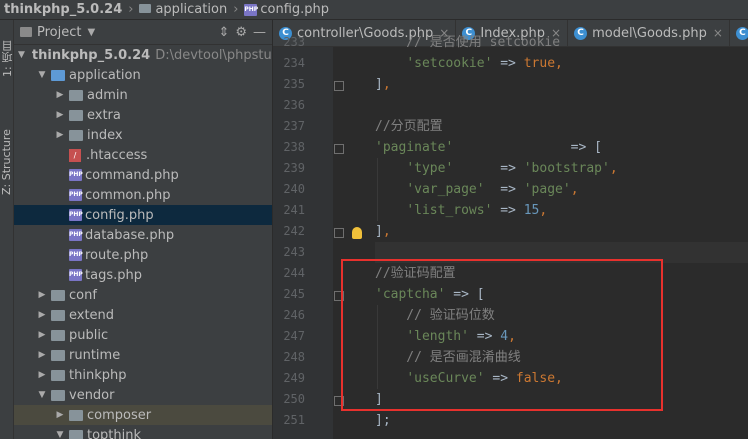 The image size is (748, 439). I want to click on tree-item: ▼ application, so click(143, 75).